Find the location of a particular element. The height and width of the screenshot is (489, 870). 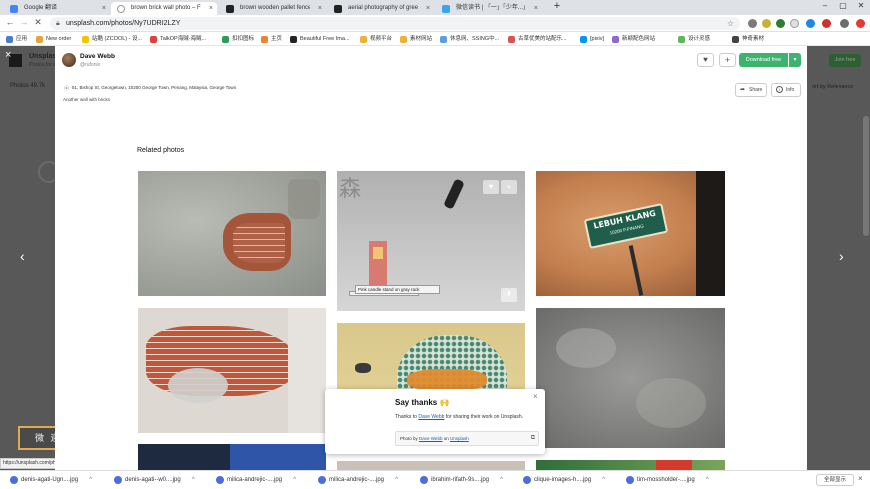

related-photo-cracked-brick-wall is located at coordinates (232, 233).